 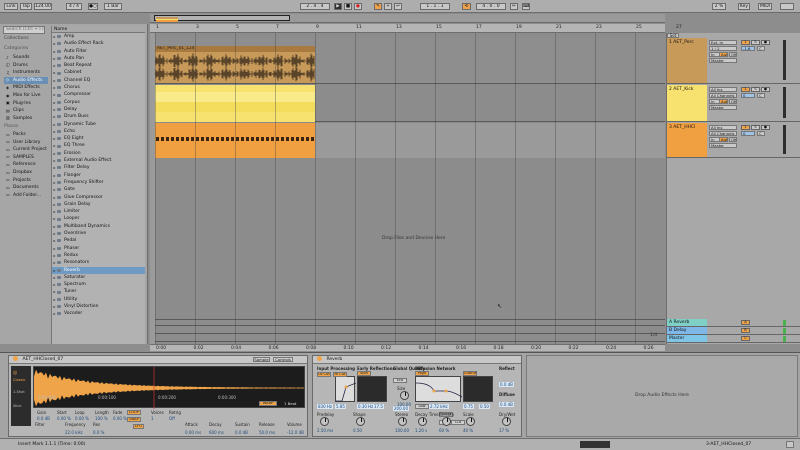 What do you see at coordinates (11, 6) in the screenshot?
I see `link-button: Link` at bounding box center [11, 6].